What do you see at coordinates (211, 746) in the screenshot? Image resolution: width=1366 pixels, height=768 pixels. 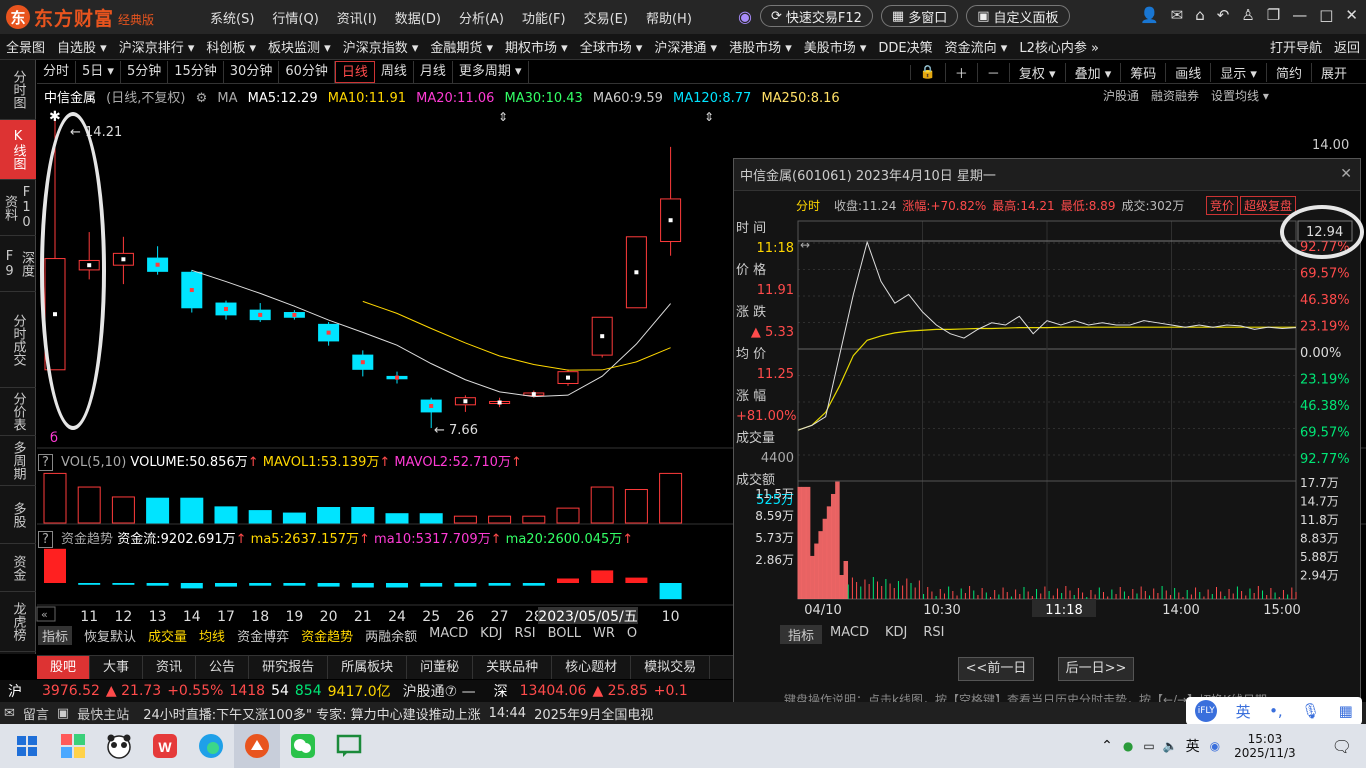 I see `edge-browser-icon` at bounding box center [211, 746].